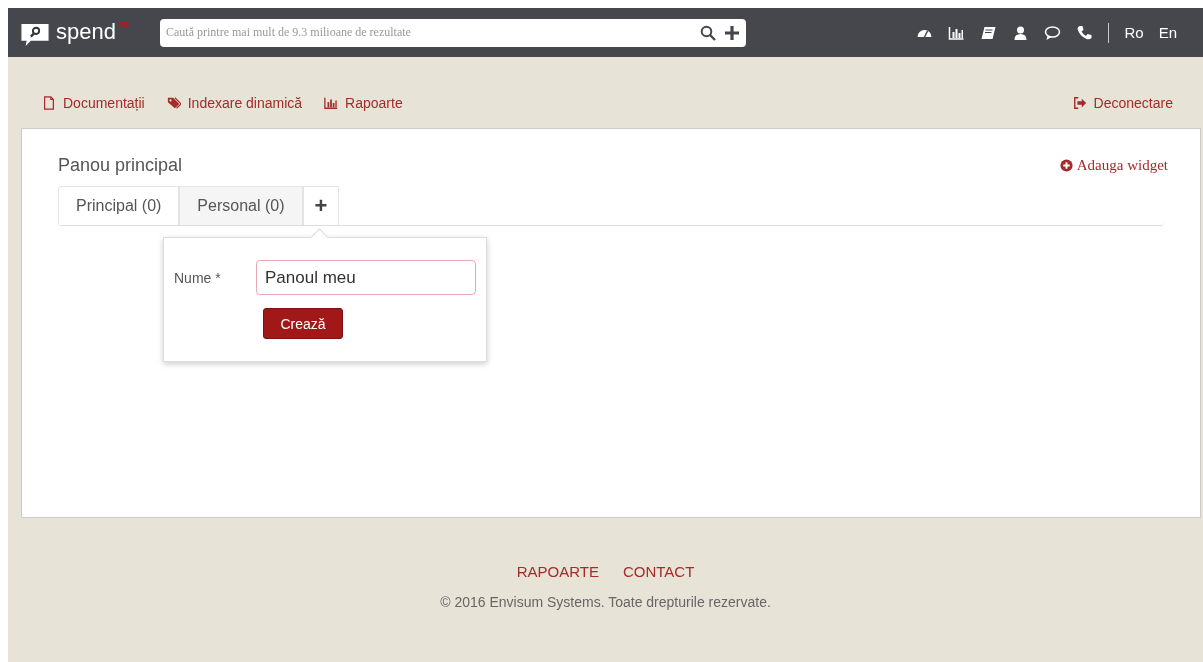 The width and height of the screenshot is (1203, 662). What do you see at coordinates (1066, 165) in the screenshot?
I see `plus-circle-icon` at bounding box center [1066, 165].